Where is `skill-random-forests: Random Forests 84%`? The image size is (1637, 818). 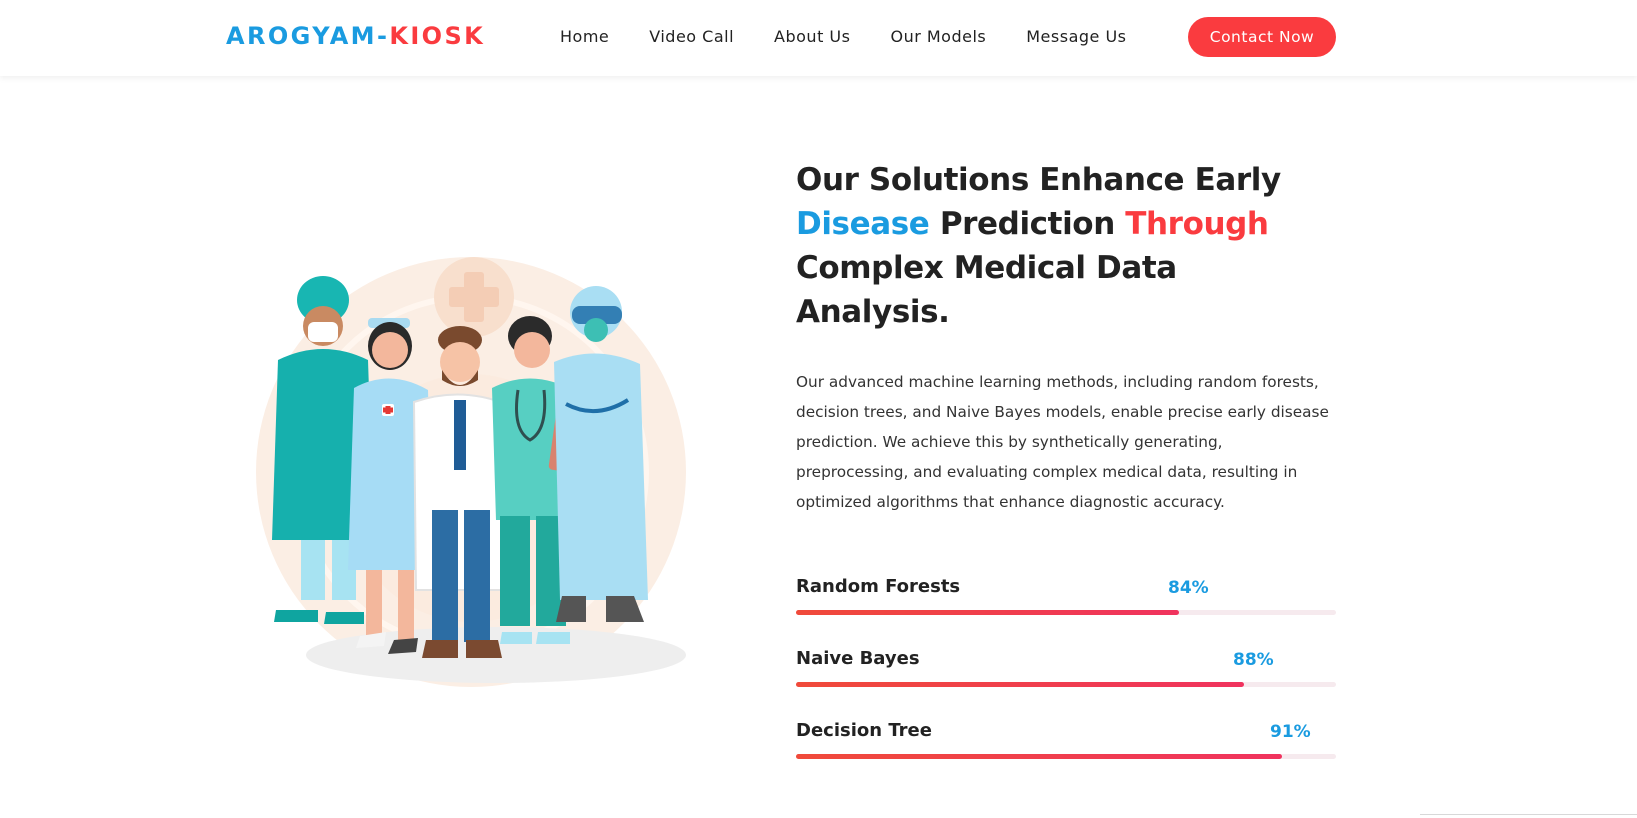
skill-random-forests: Random Forests 84% is located at coordinates (1066, 601).